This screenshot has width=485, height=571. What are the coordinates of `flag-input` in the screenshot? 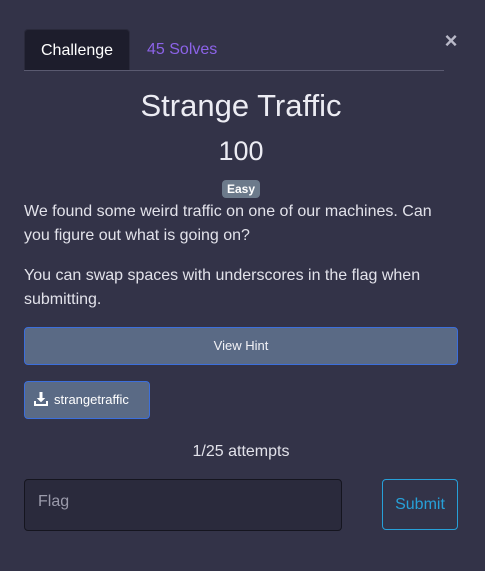 It's located at (183, 505).